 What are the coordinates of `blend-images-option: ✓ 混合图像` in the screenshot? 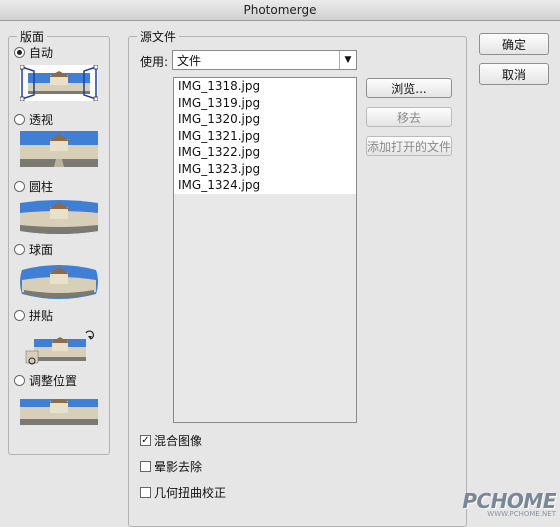 It's located at (171, 440).